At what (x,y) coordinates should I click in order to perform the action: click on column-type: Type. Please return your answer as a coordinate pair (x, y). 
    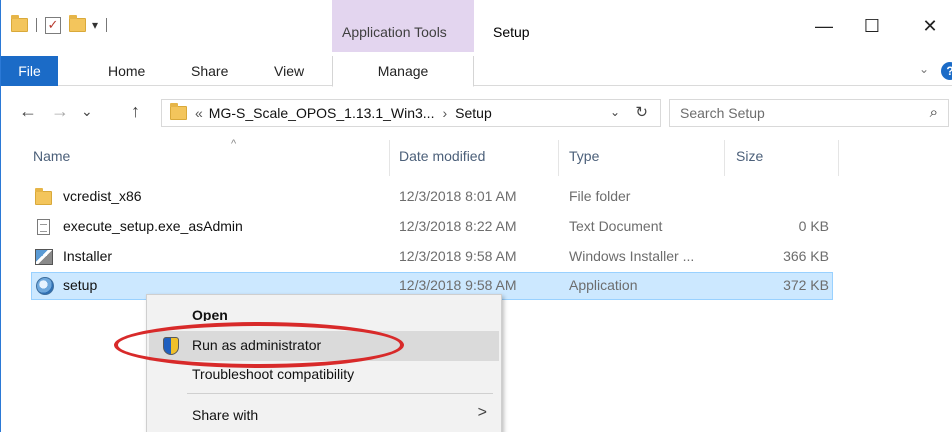
    Looking at the image, I should click on (584, 156).